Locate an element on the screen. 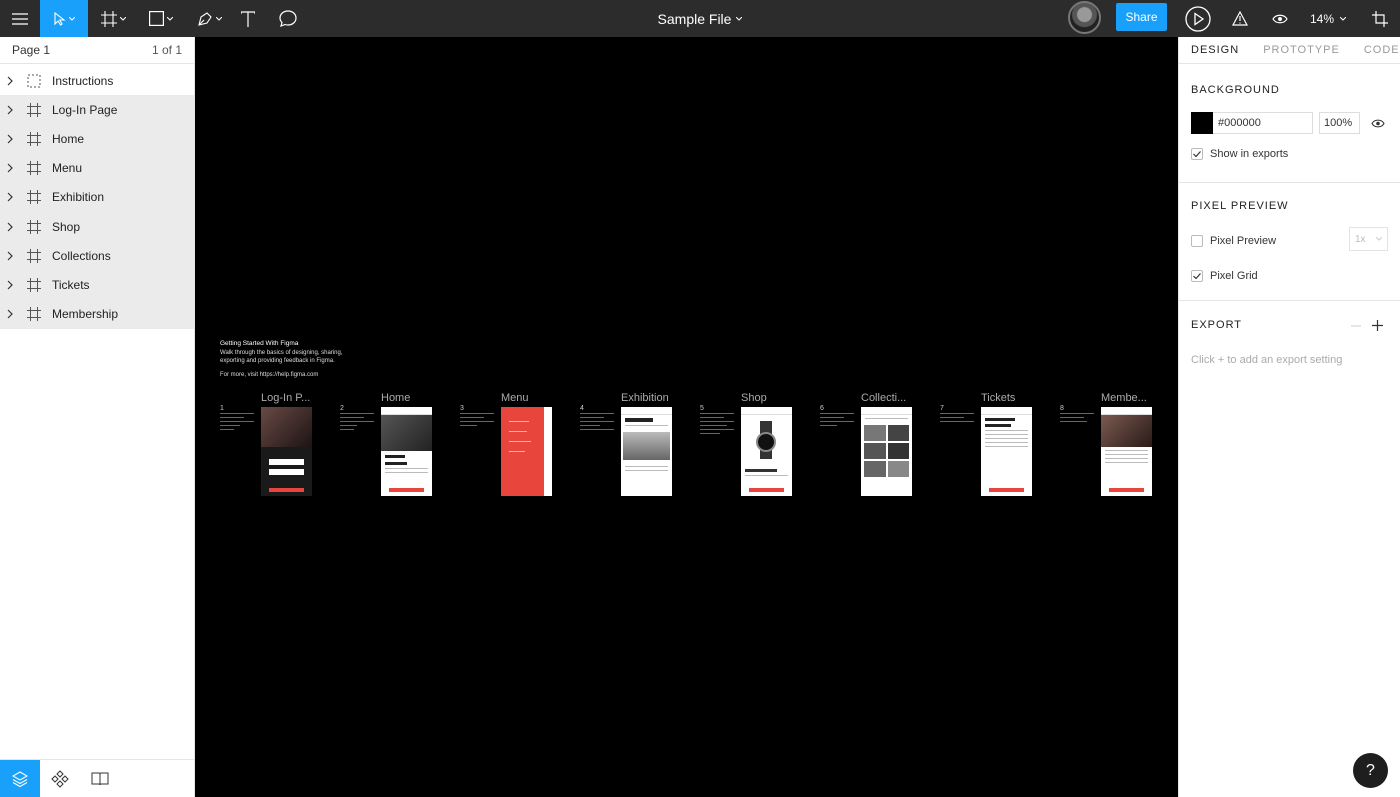  share-button: Share is located at coordinates (1141, 17).